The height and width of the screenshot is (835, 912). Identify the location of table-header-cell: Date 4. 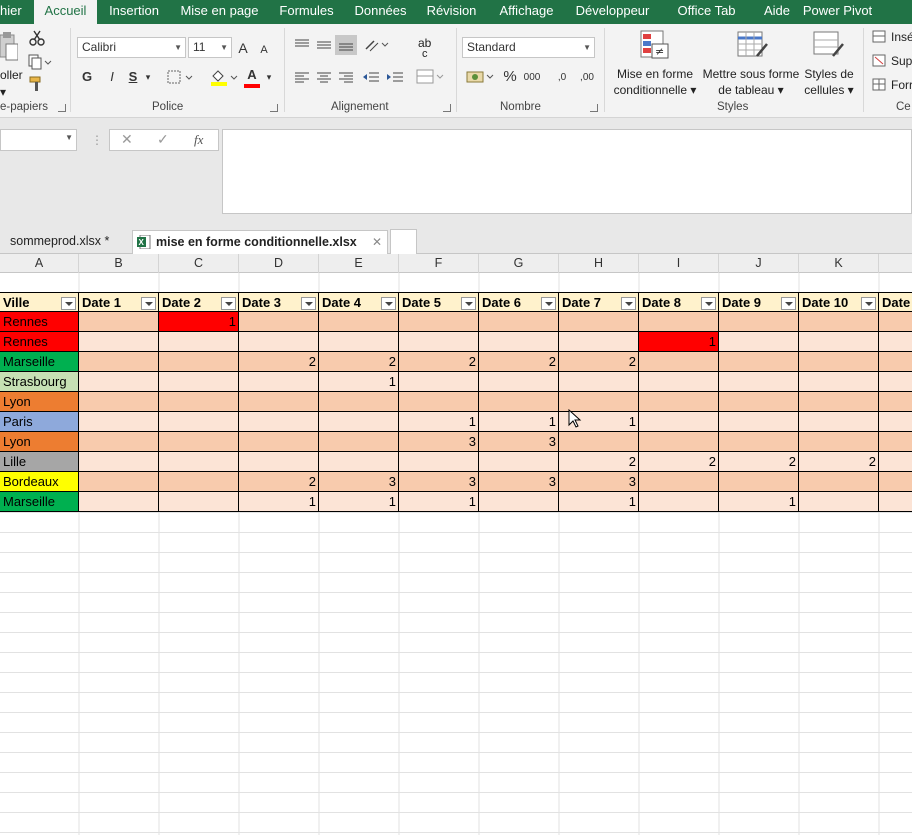
(359, 302).